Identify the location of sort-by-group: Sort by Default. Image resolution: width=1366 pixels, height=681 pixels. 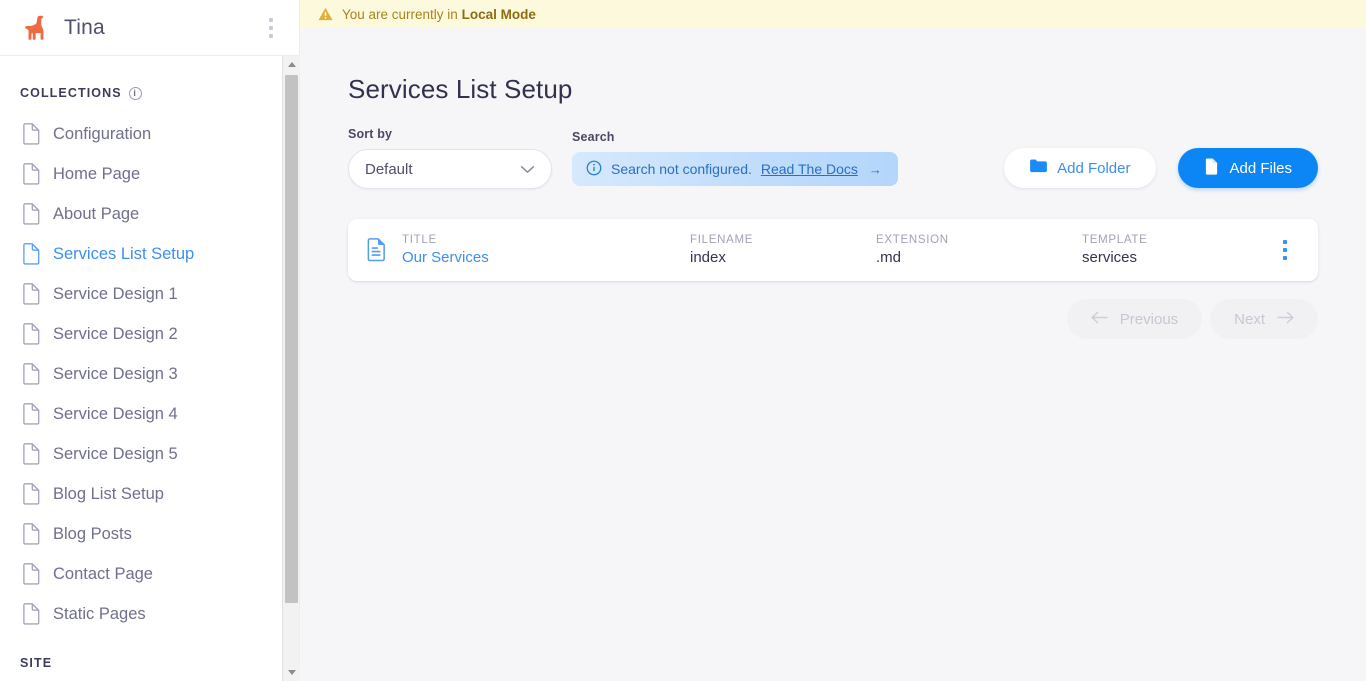
(450, 158).